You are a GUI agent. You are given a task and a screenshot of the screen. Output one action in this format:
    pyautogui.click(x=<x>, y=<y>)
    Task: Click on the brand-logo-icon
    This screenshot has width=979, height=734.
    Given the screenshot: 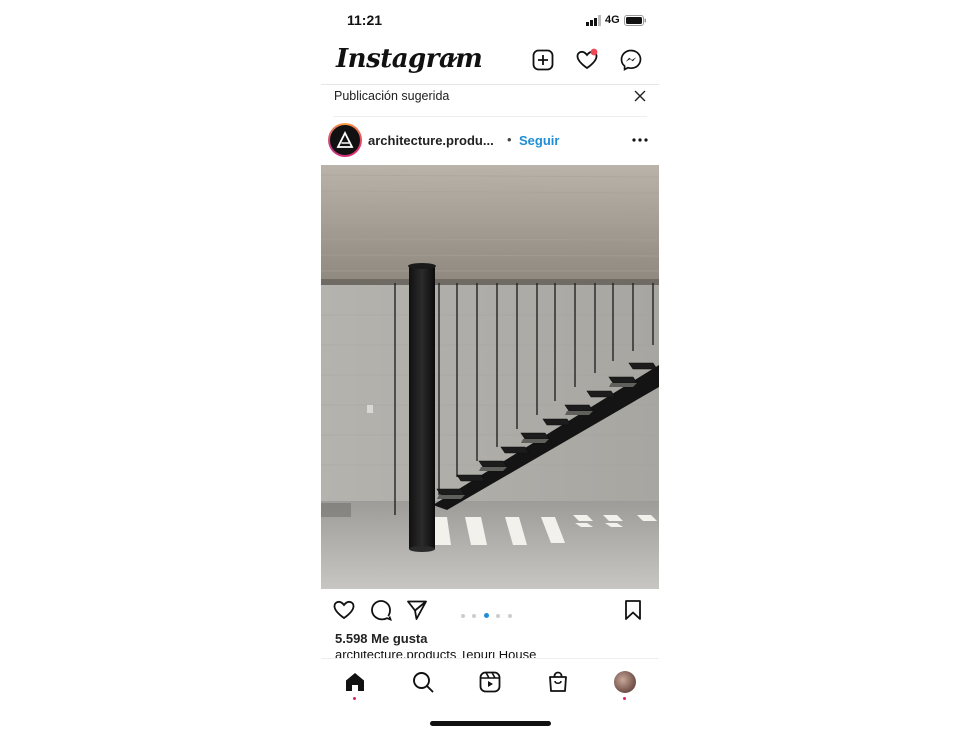 What is the action you would take?
    pyautogui.click(x=345, y=139)
    